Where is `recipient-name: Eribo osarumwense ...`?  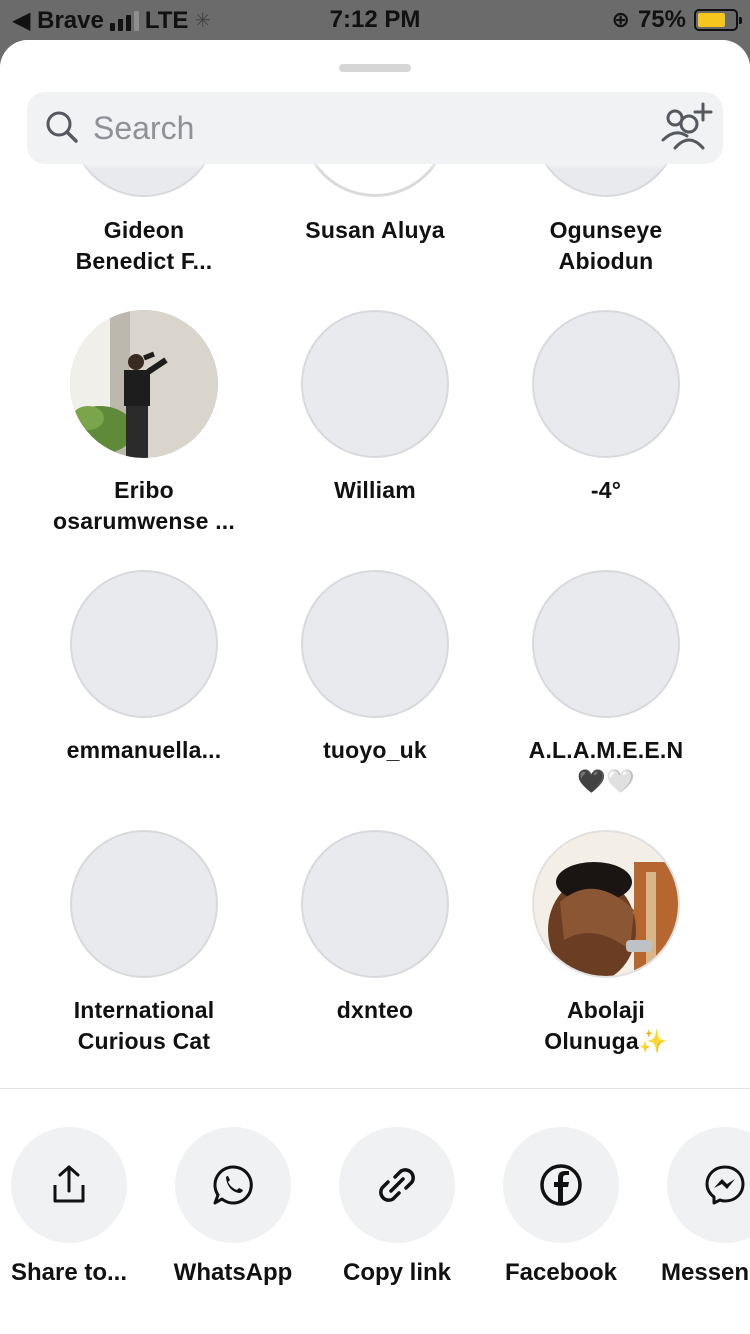
recipient-name: Eribo osarumwense ... is located at coordinates (144, 505).